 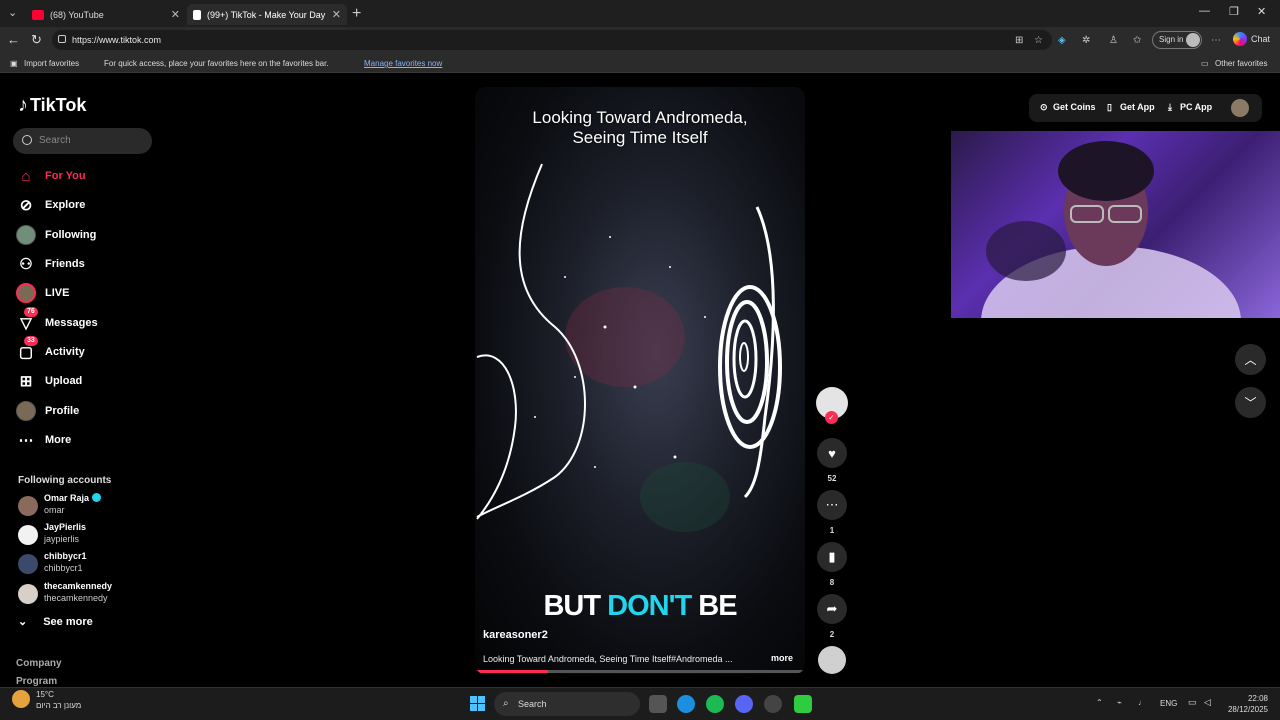 I want to click on microphone-icon: ♩, so click(x=1142, y=702).